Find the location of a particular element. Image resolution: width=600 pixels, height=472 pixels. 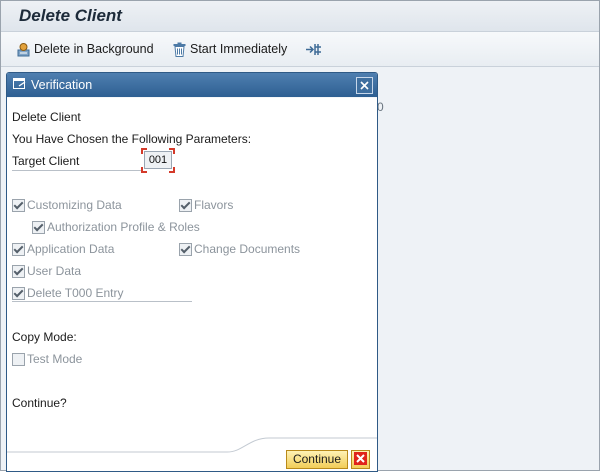

delete-t000-divider is located at coordinates (102, 301).